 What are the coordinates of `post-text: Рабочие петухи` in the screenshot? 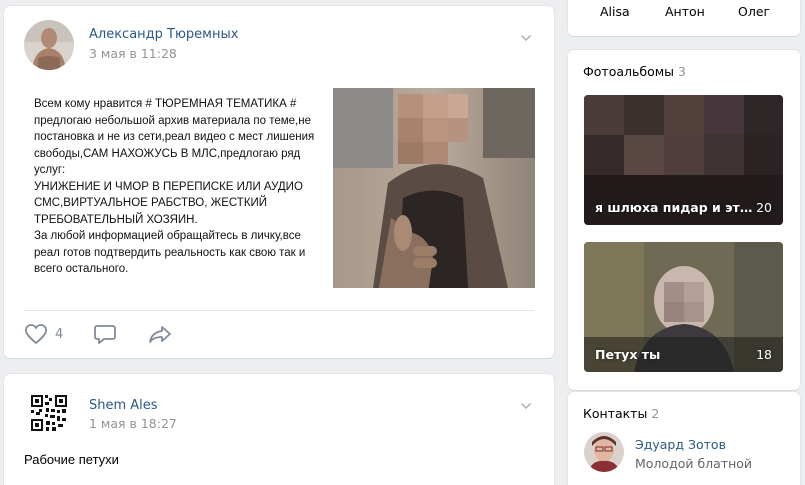 It's located at (71, 459).